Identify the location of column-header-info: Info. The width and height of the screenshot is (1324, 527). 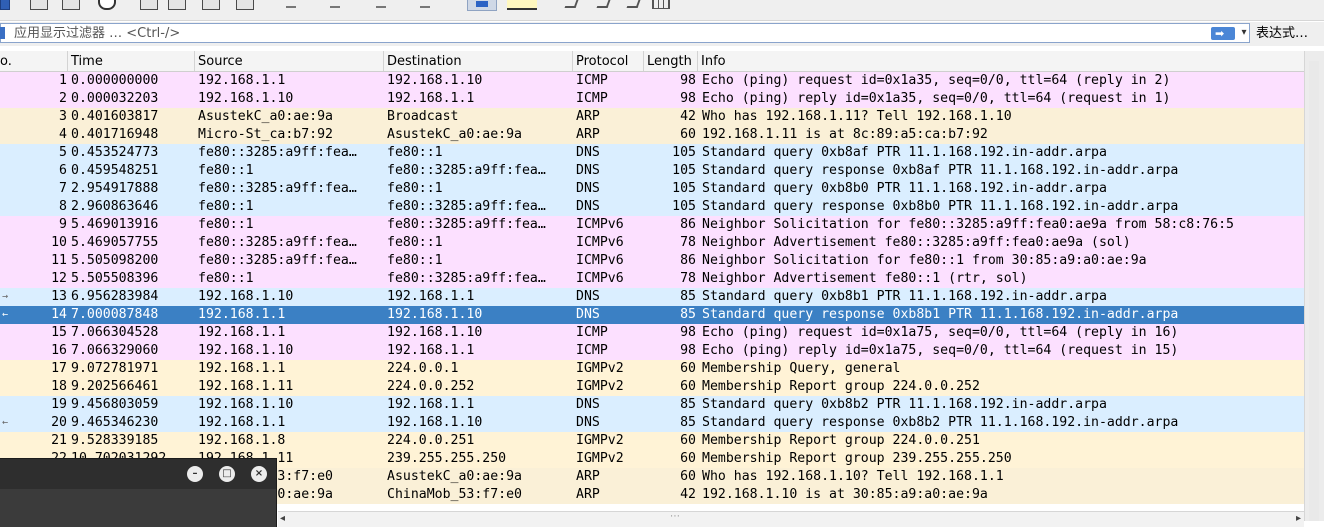
(1001, 61).